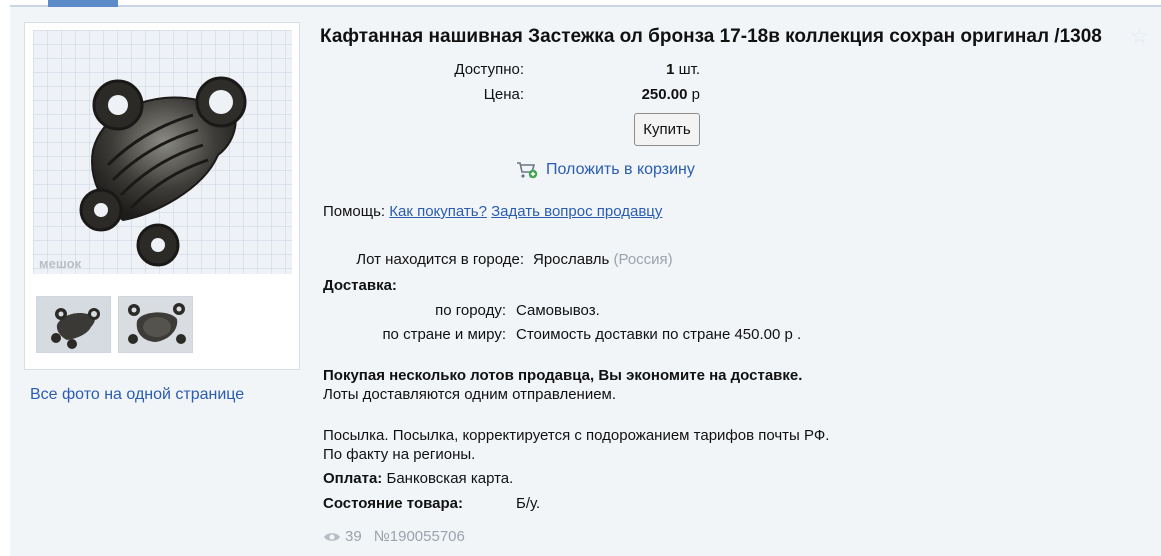  Describe the element at coordinates (353, 536) in the screenshot. I see `views-count: 39` at that location.